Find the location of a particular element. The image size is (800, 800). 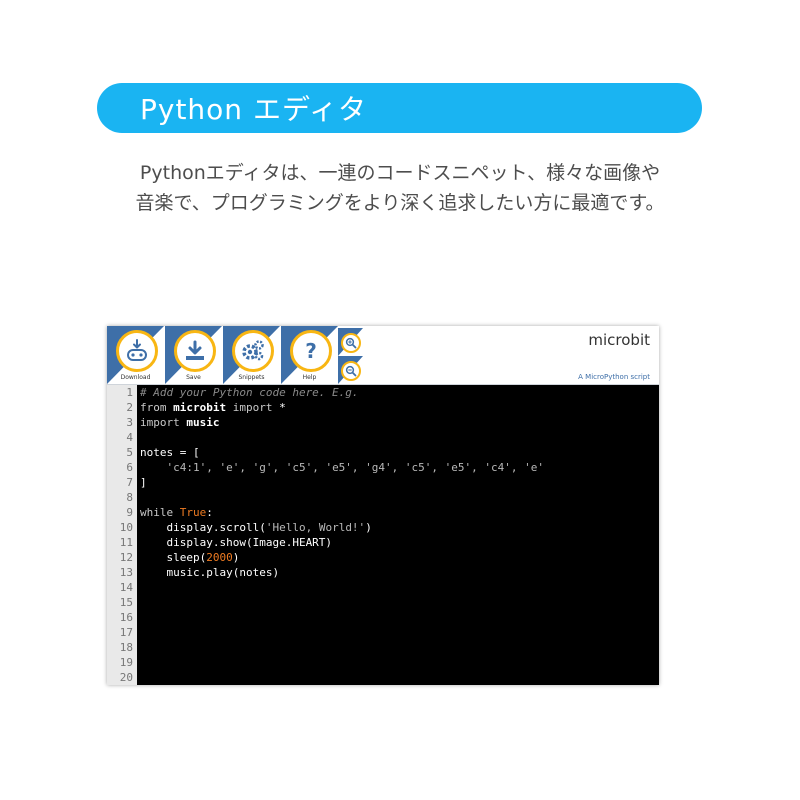

line-number: 6 is located at coordinates (129, 467).